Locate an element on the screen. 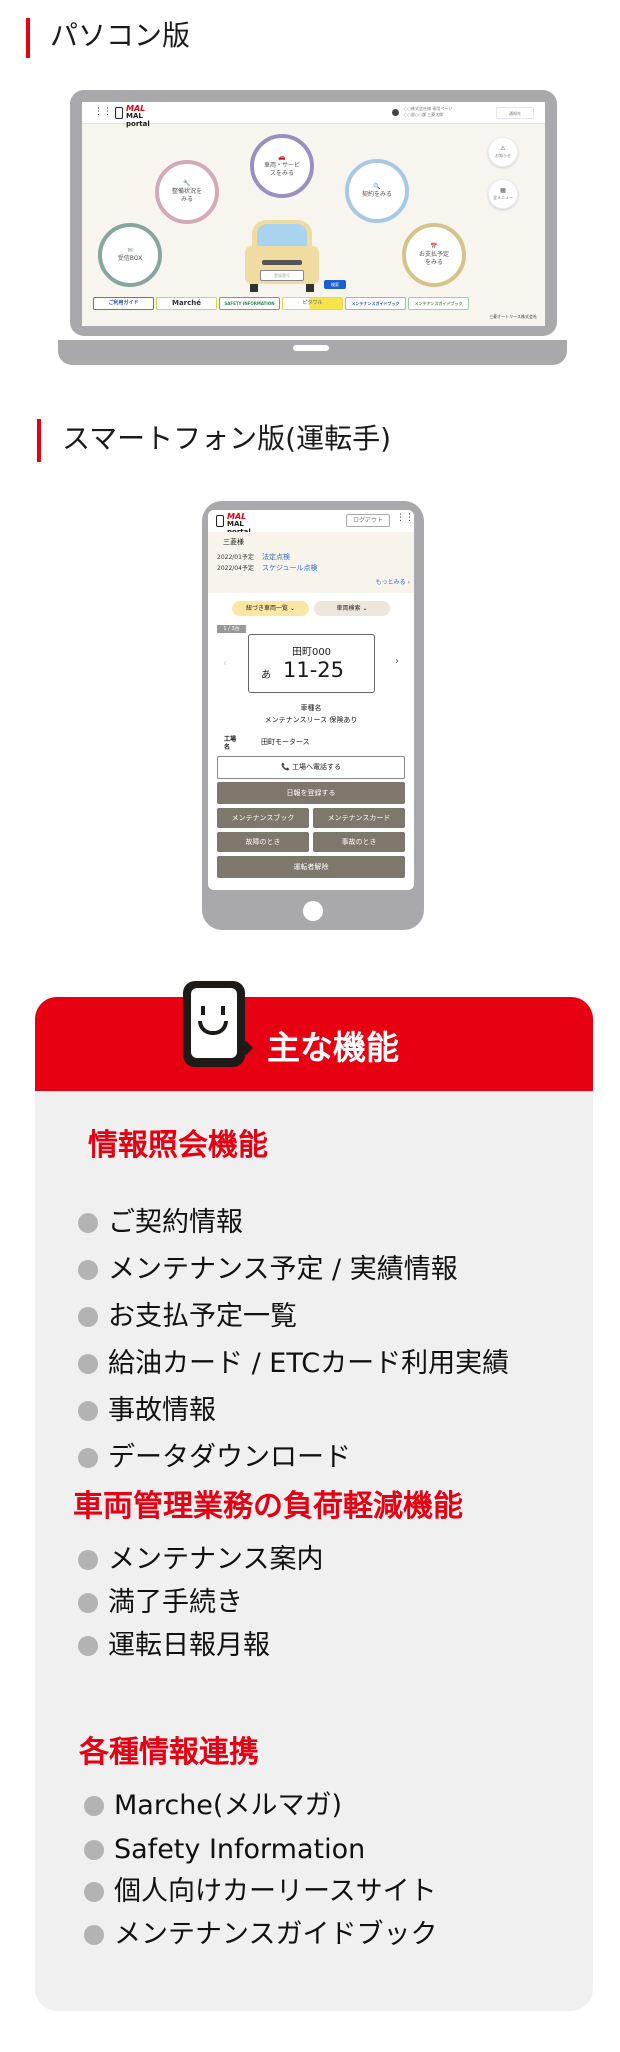  banner-marche: Marché is located at coordinates (186, 303).